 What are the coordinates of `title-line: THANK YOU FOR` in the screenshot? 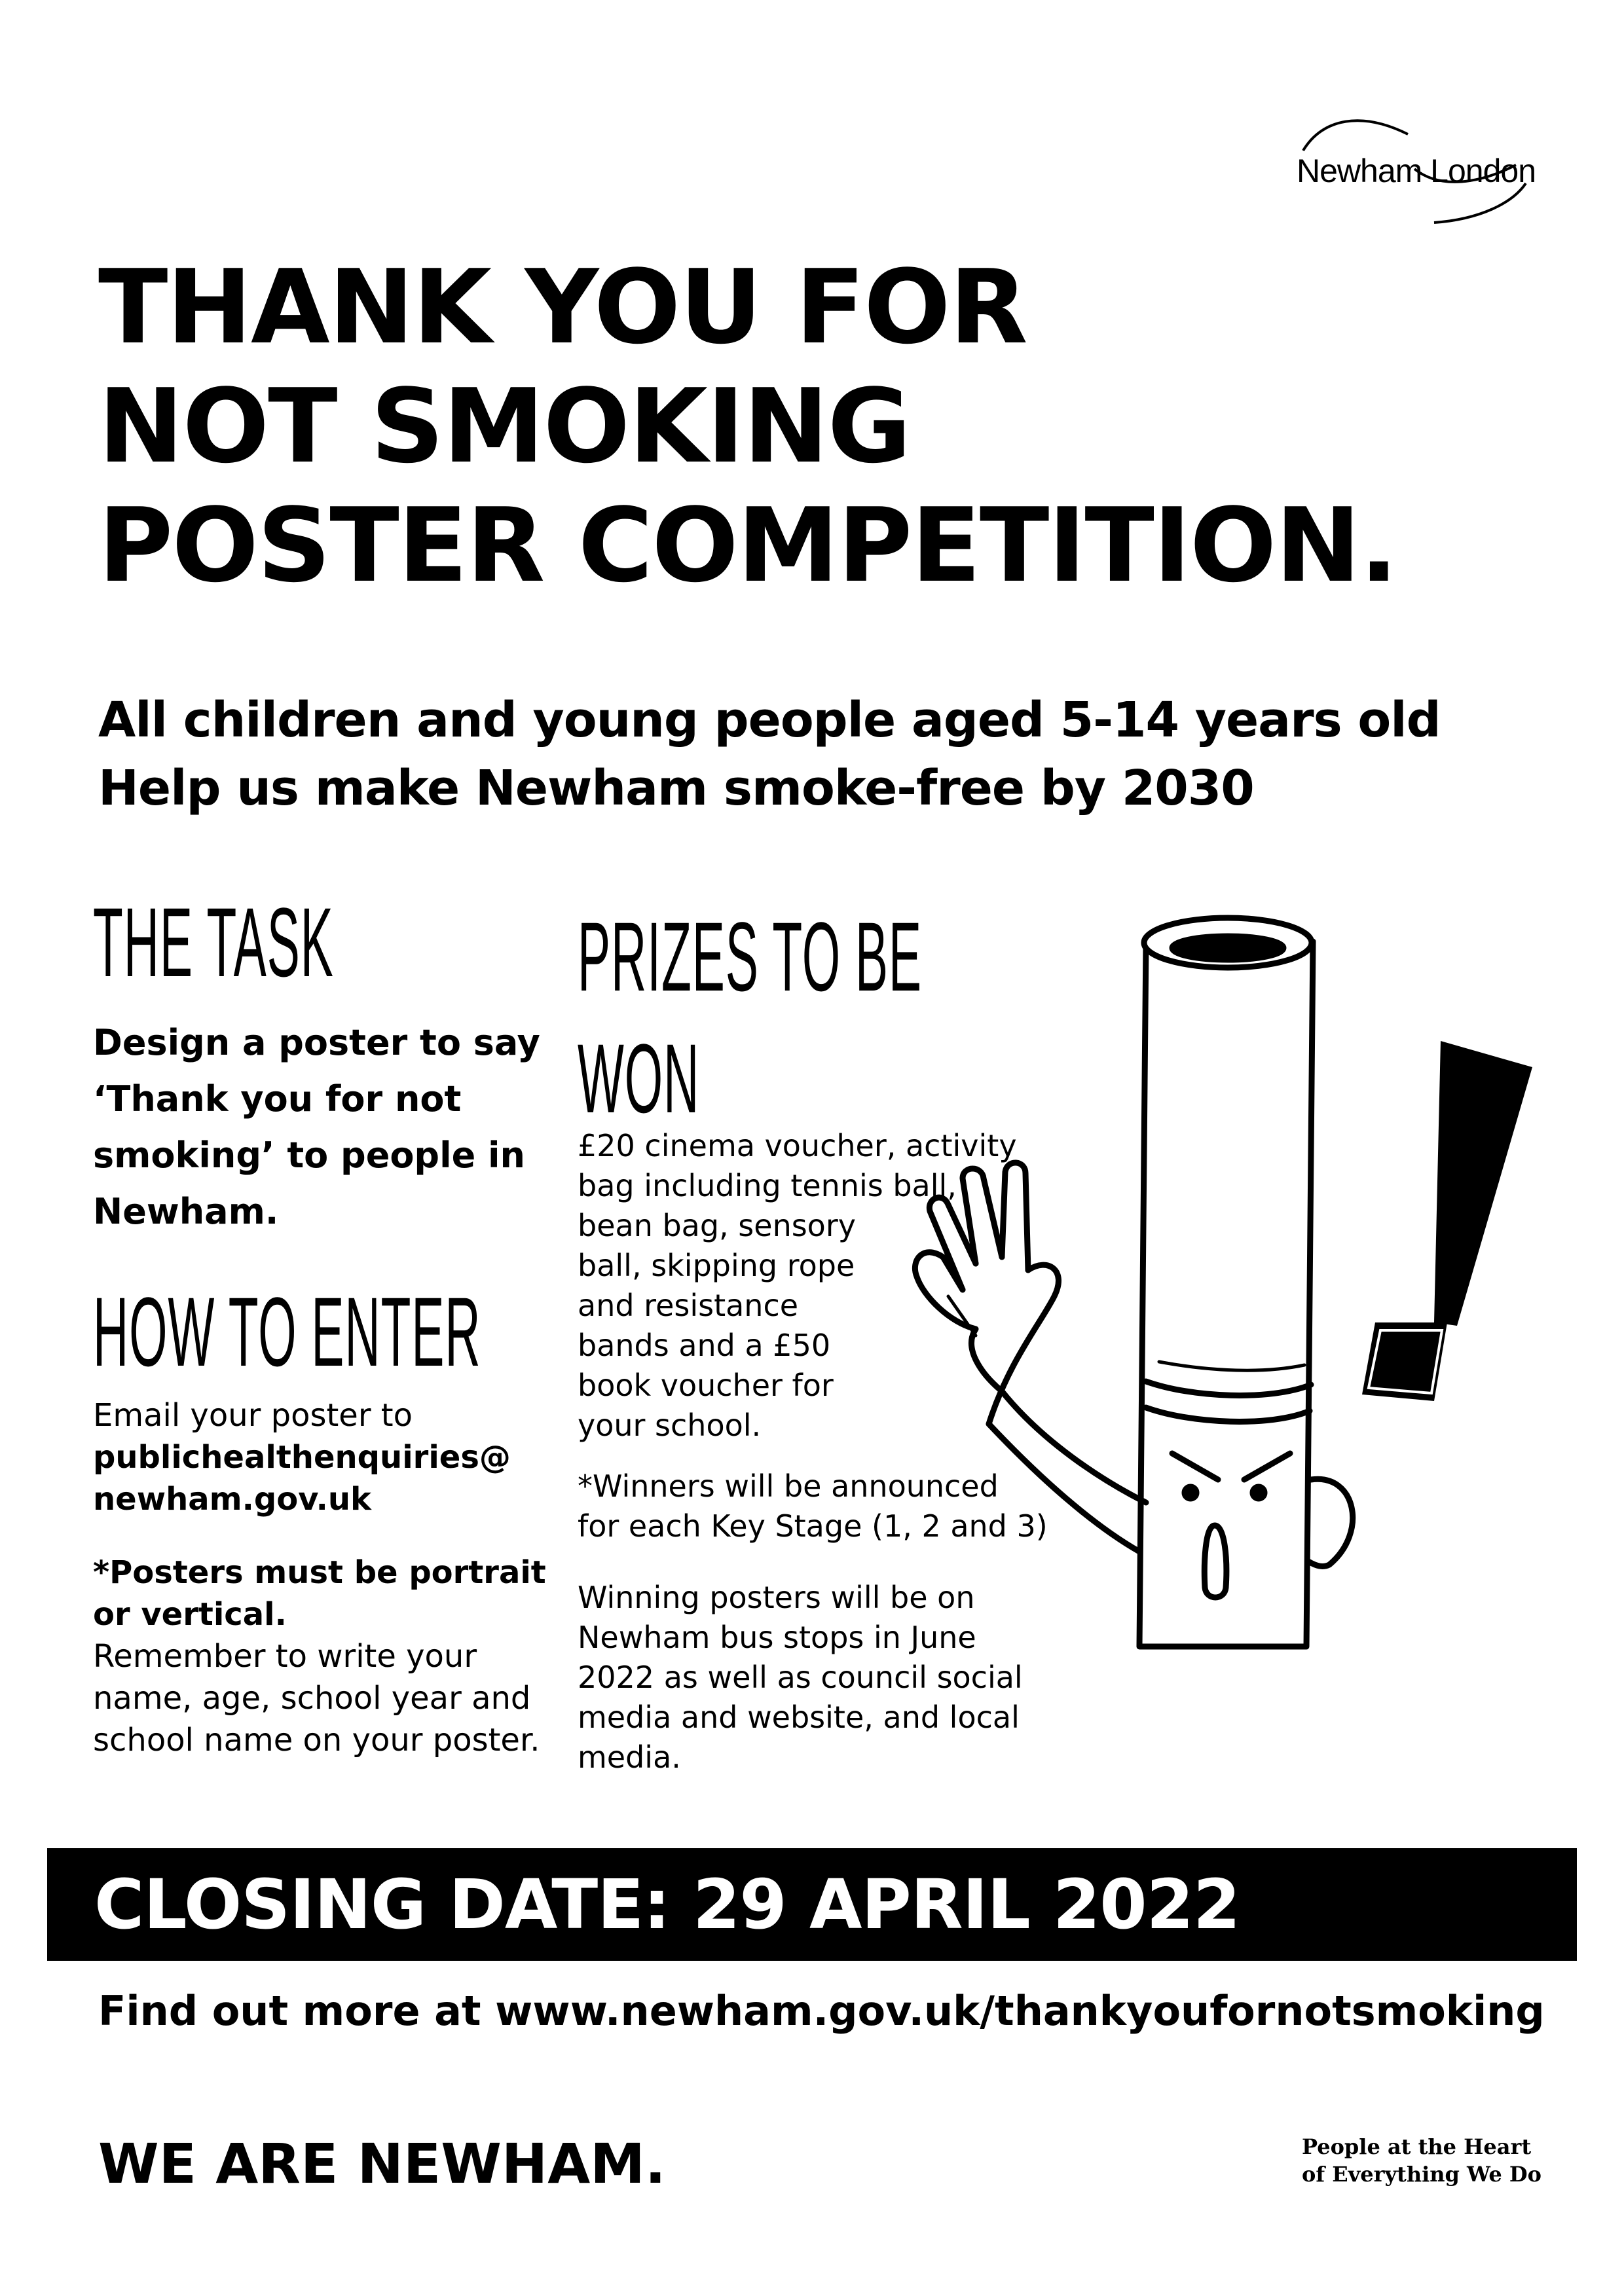 It's located at (563, 307).